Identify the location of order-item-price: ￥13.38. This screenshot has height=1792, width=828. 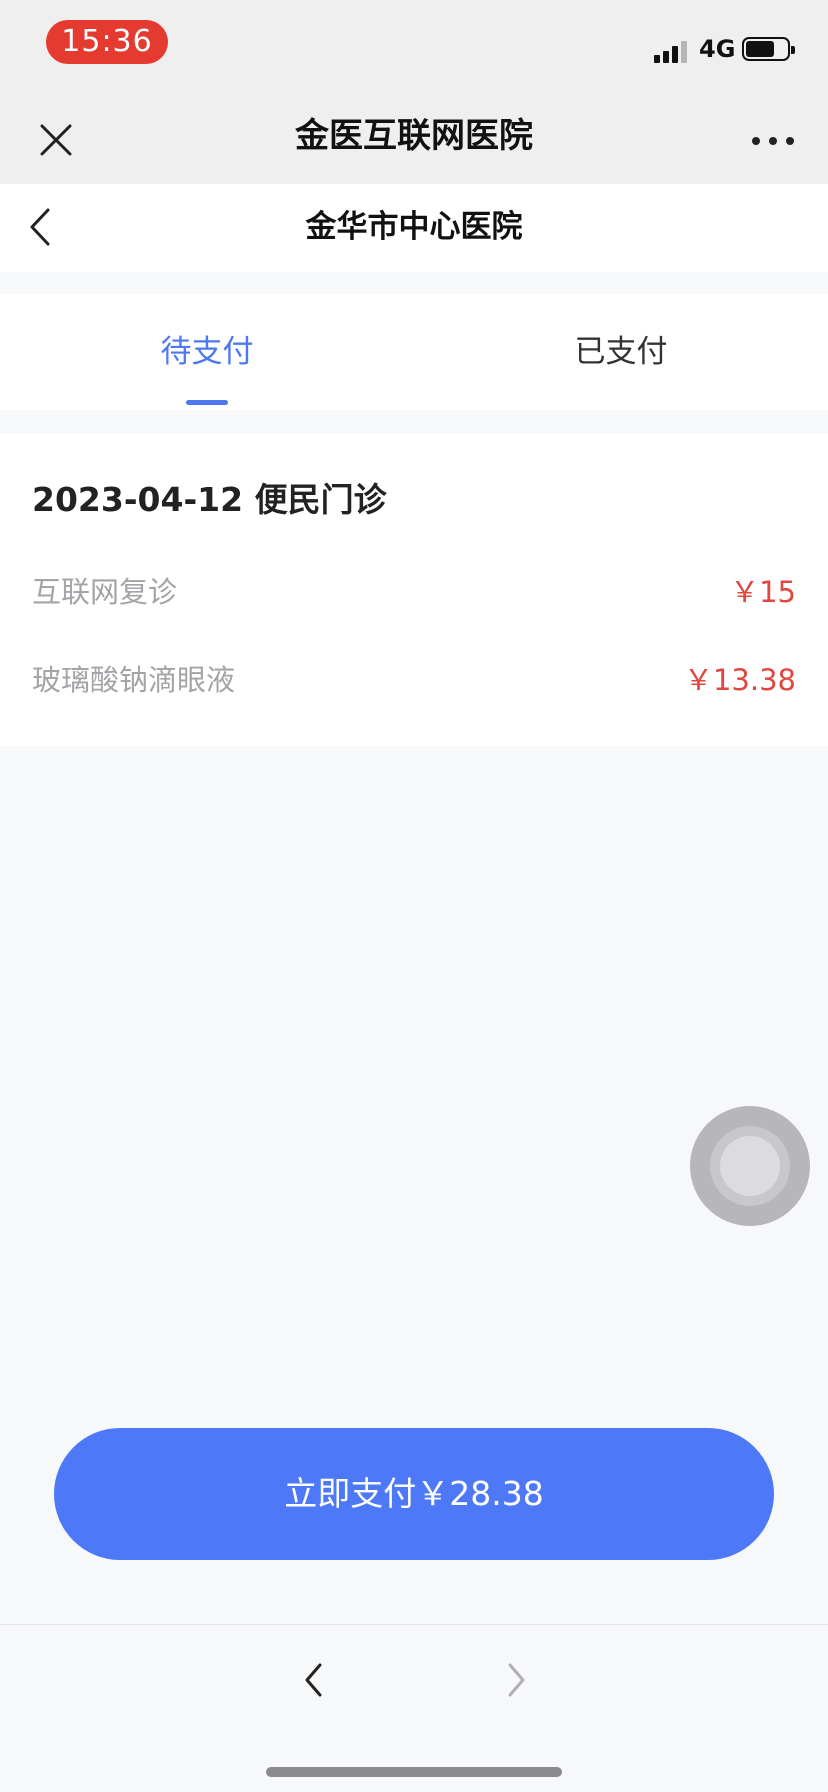
(739, 680).